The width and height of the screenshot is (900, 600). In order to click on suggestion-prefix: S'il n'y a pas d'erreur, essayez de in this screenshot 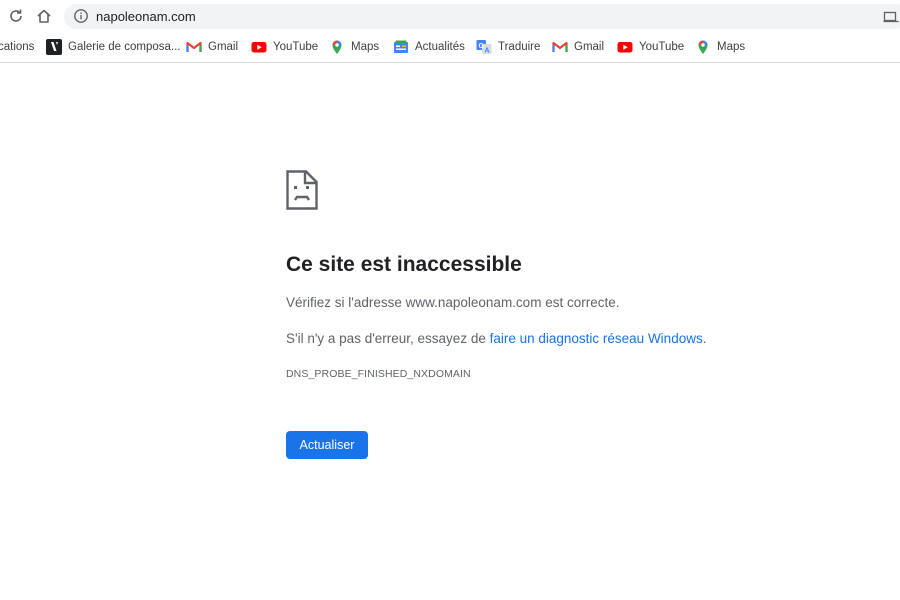, I will do `click(388, 338)`.